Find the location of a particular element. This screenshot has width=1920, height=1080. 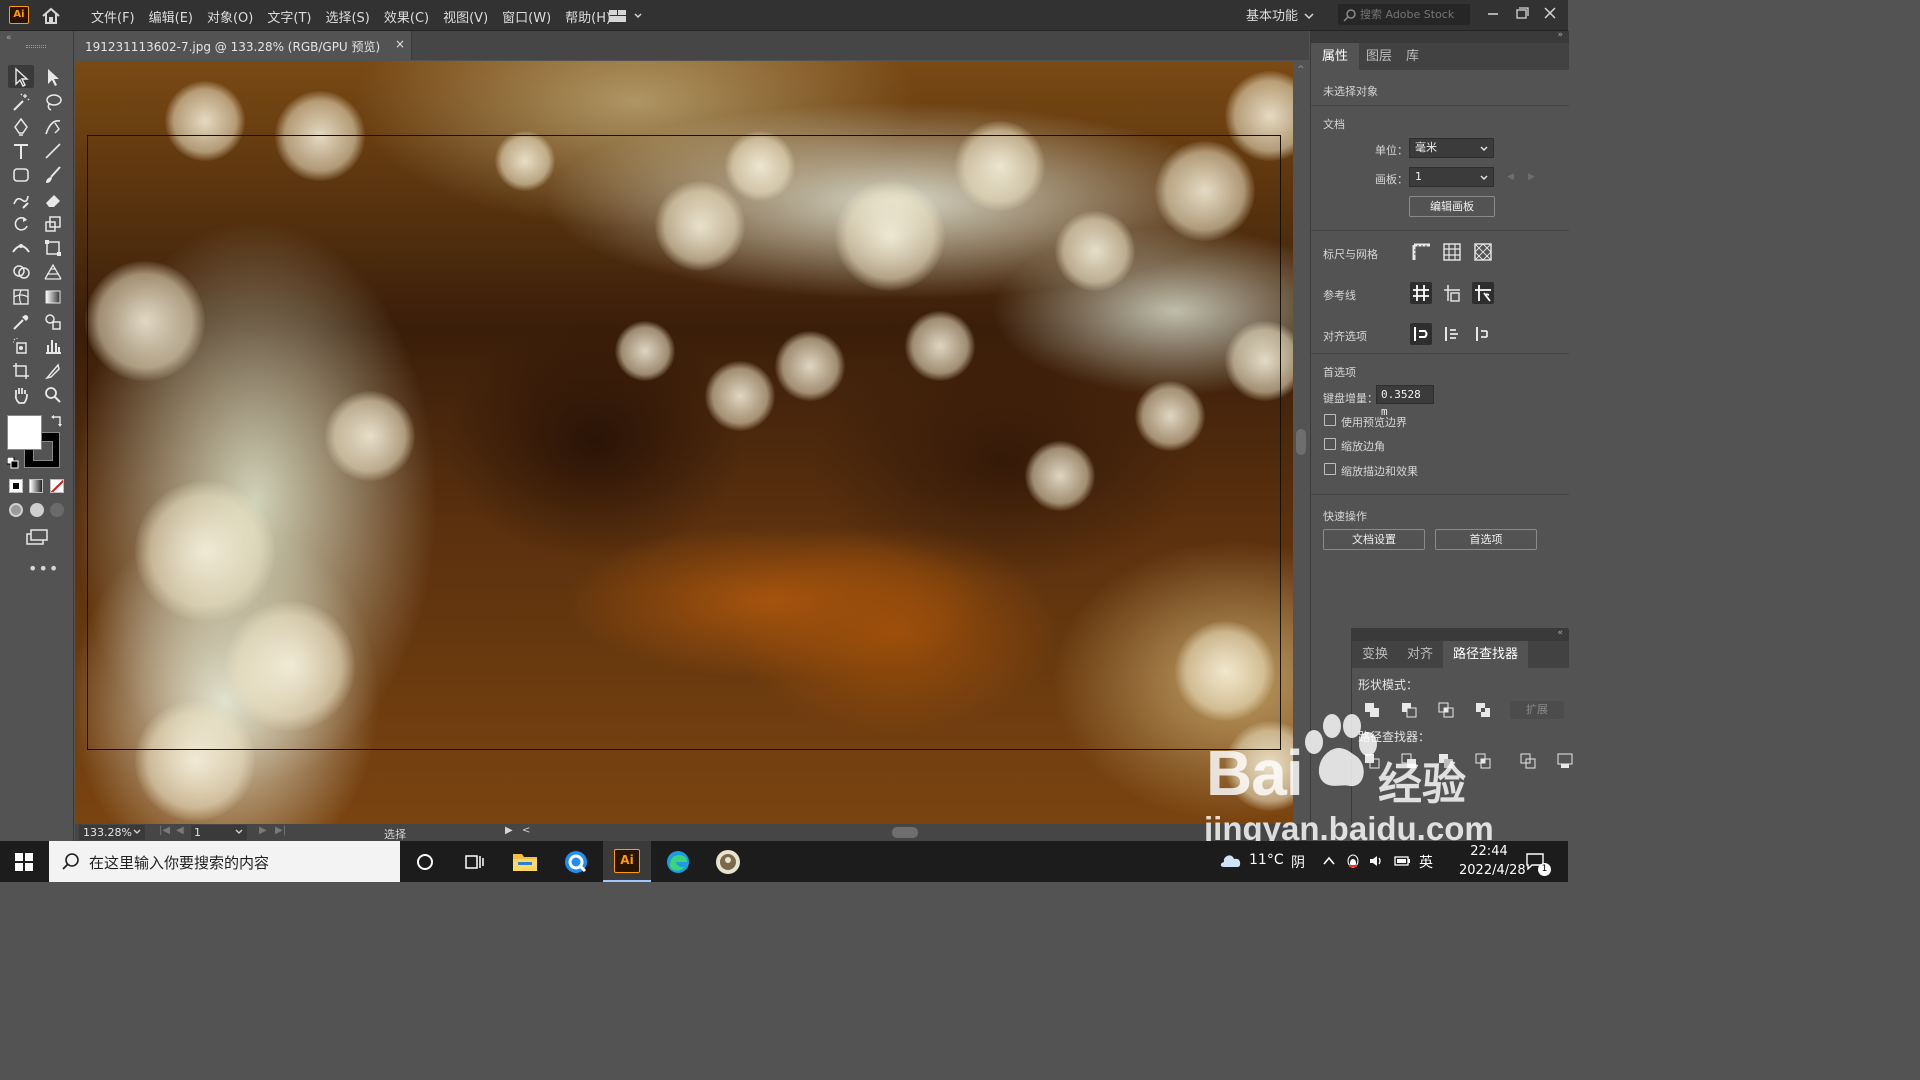

weather-condition: 阴 is located at coordinates (1298, 862).